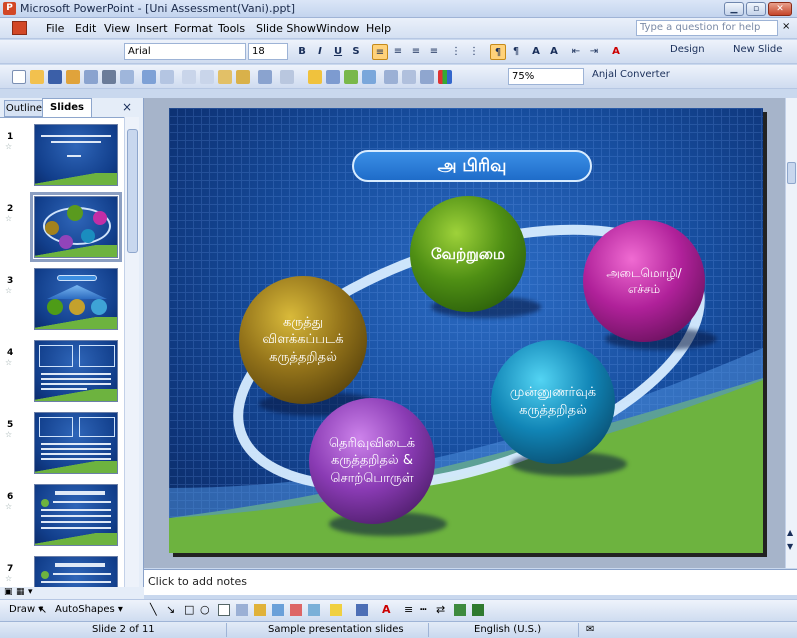  Describe the element at coordinates (546, 76) in the screenshot. I see `zoom-select: 75%` at that location.